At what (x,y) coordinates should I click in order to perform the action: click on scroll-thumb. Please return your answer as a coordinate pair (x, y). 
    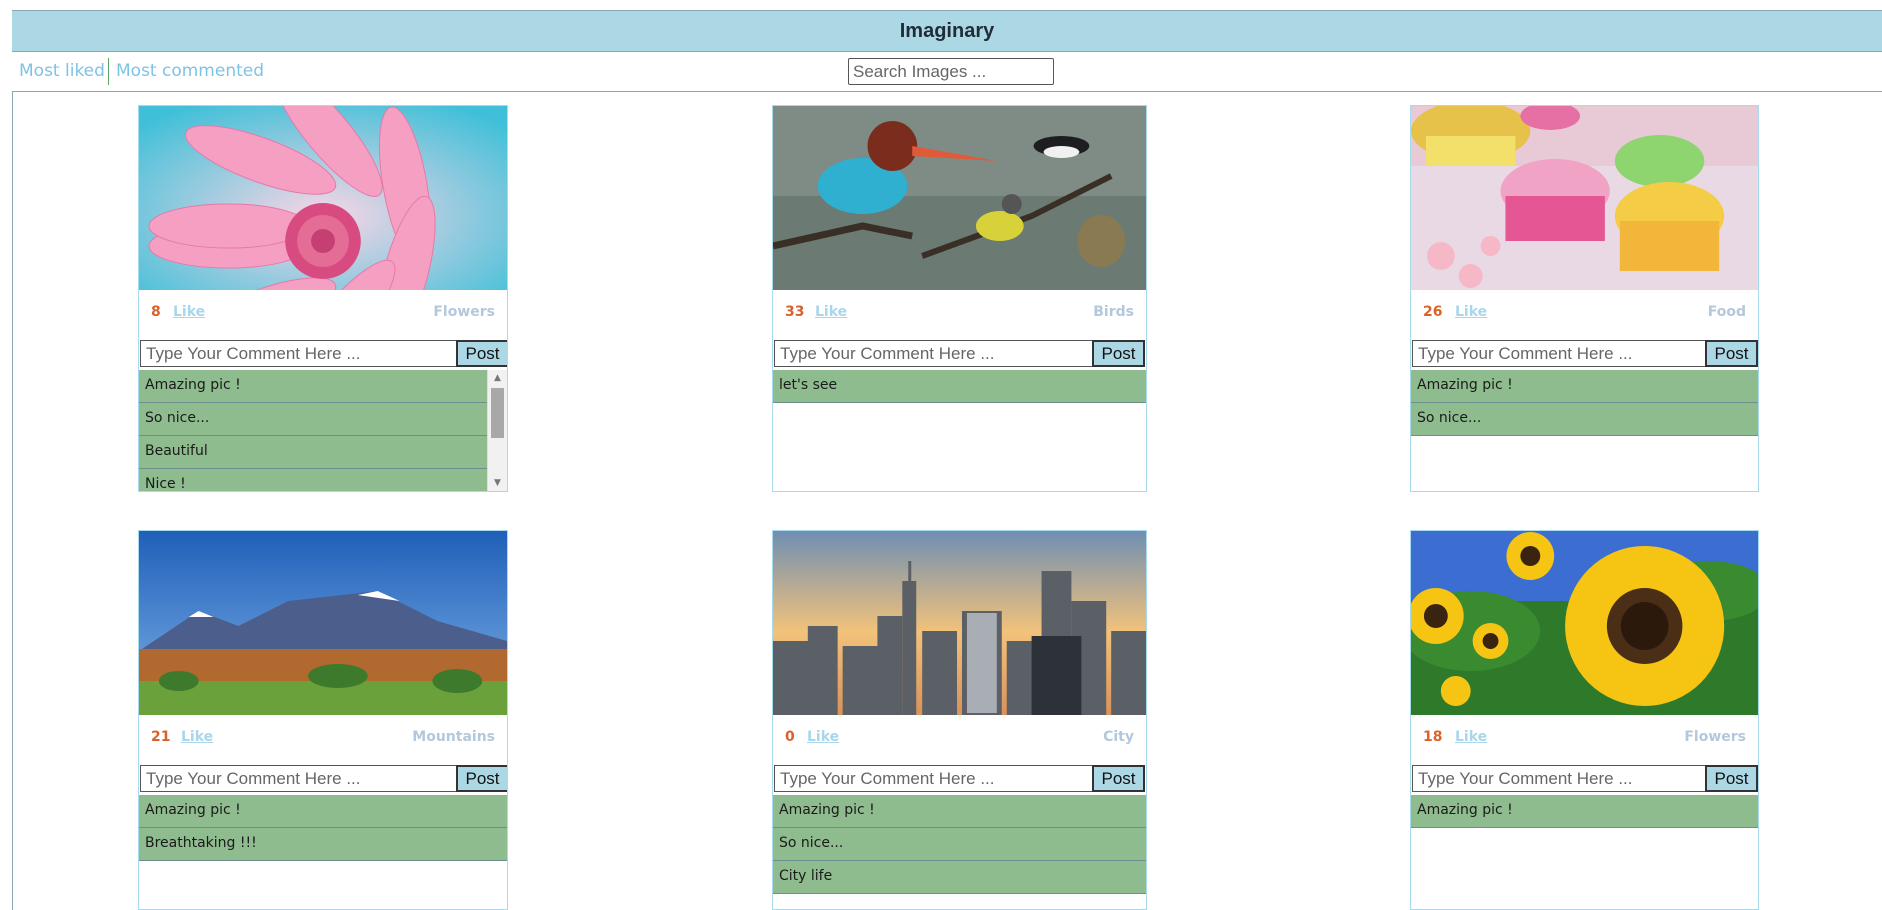
    Looking at the image, I should click on (497, 413).